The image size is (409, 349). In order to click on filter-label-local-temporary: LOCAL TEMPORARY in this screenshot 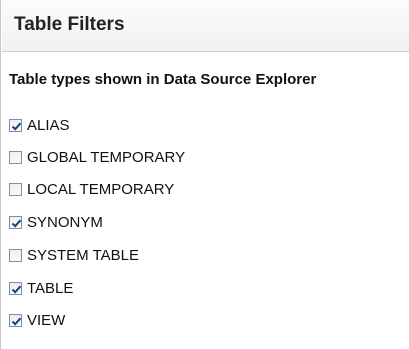, I will do `click(101, 189)`.